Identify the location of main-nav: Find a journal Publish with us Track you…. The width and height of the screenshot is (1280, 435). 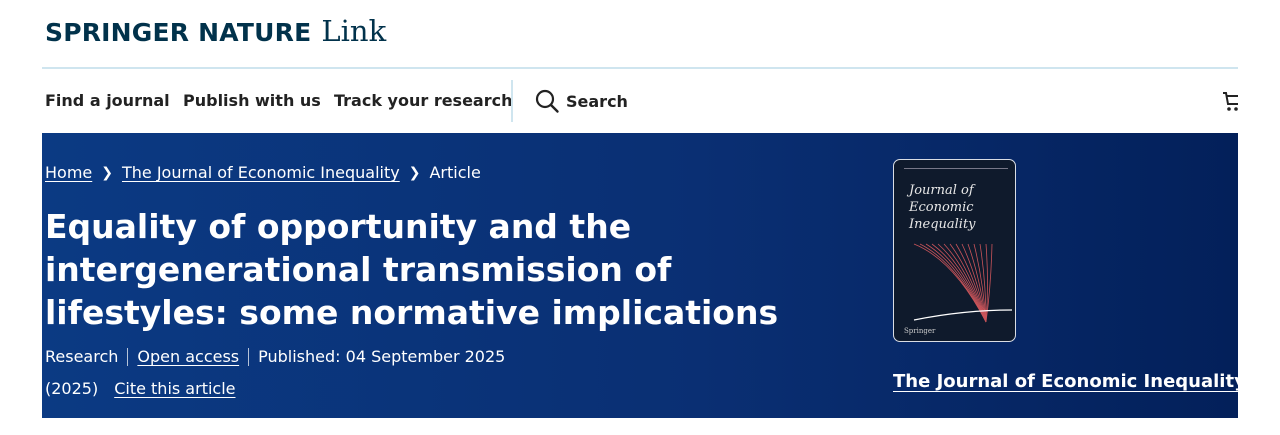
(640, 101).